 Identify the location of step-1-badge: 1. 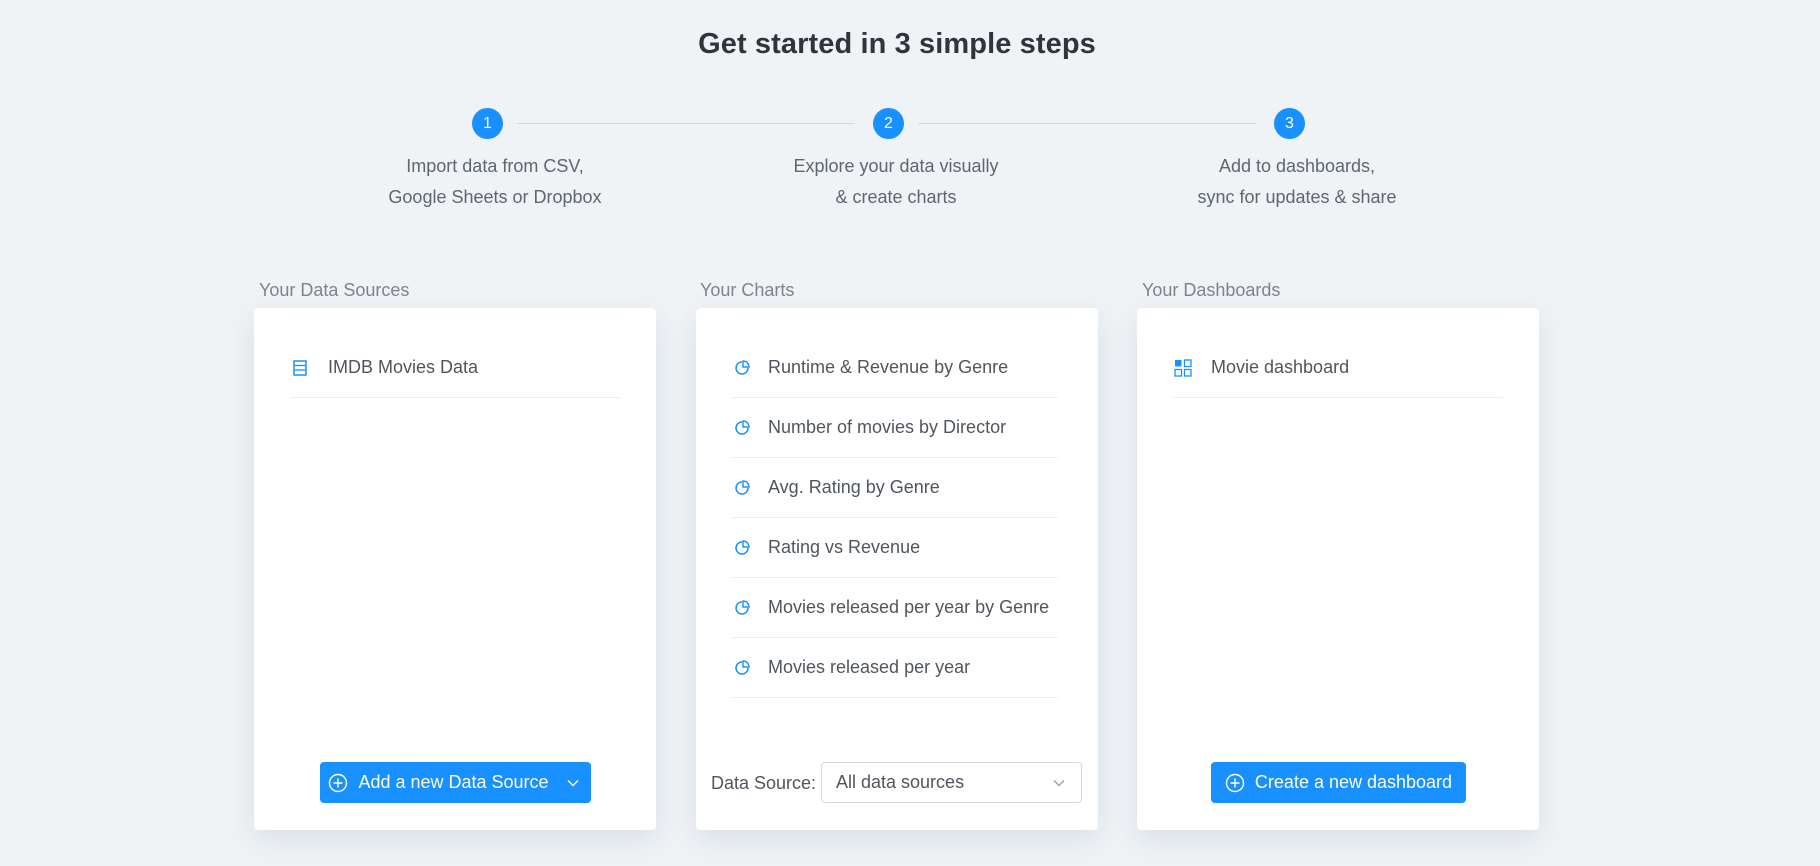
(487, 123).